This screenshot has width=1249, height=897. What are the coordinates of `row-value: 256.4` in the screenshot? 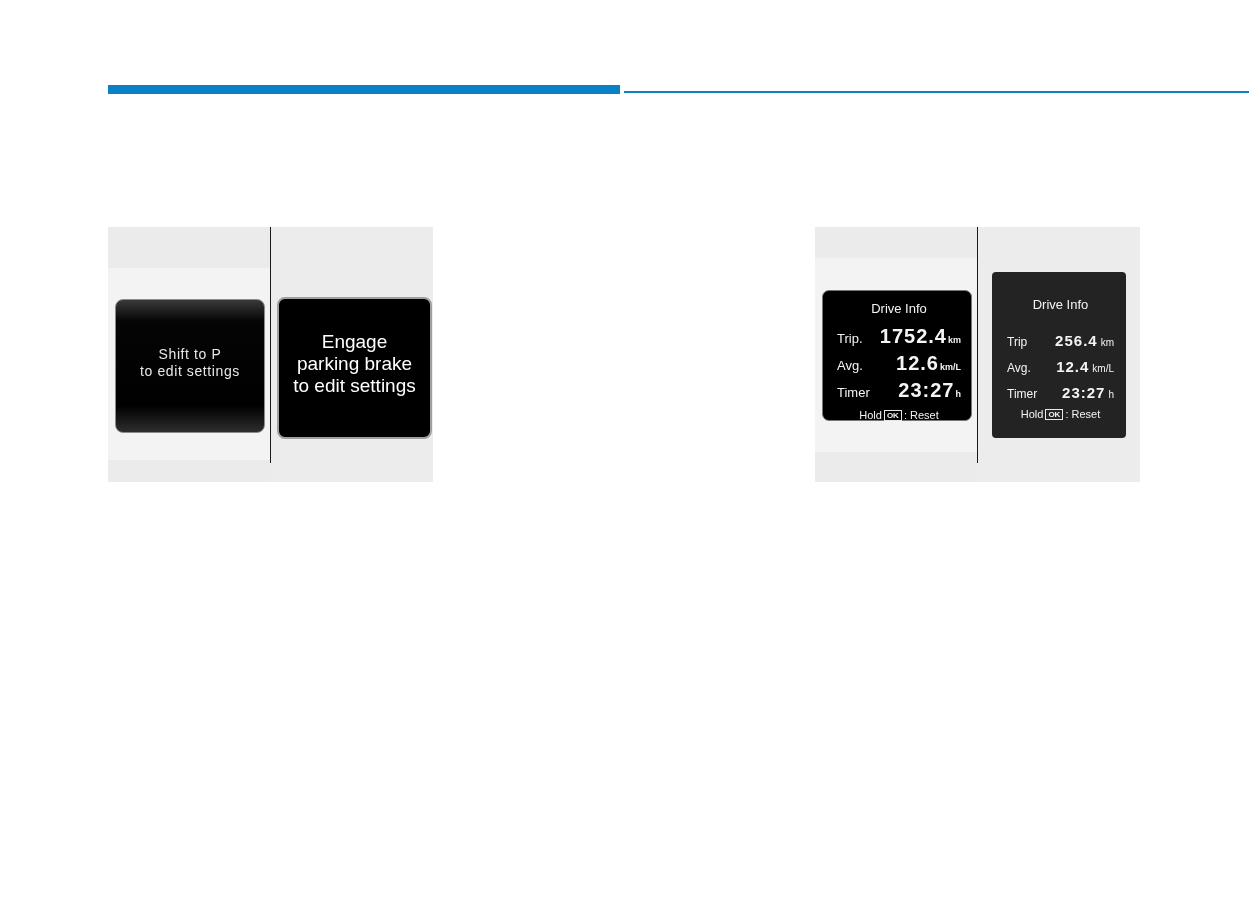 It's located at (1076, 341).